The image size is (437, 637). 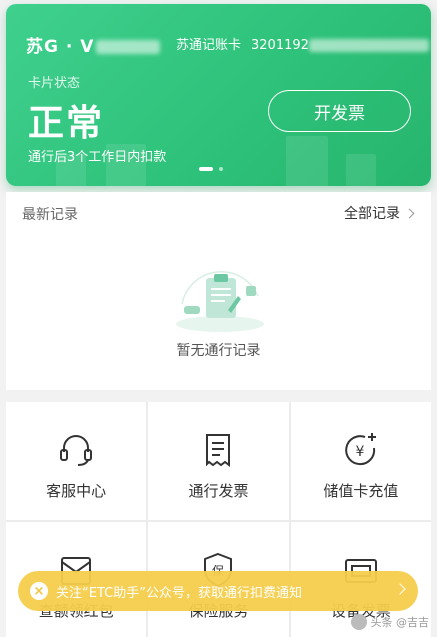 I want to click on account-label: 苏通记账卡, so click(x=209, y=45).